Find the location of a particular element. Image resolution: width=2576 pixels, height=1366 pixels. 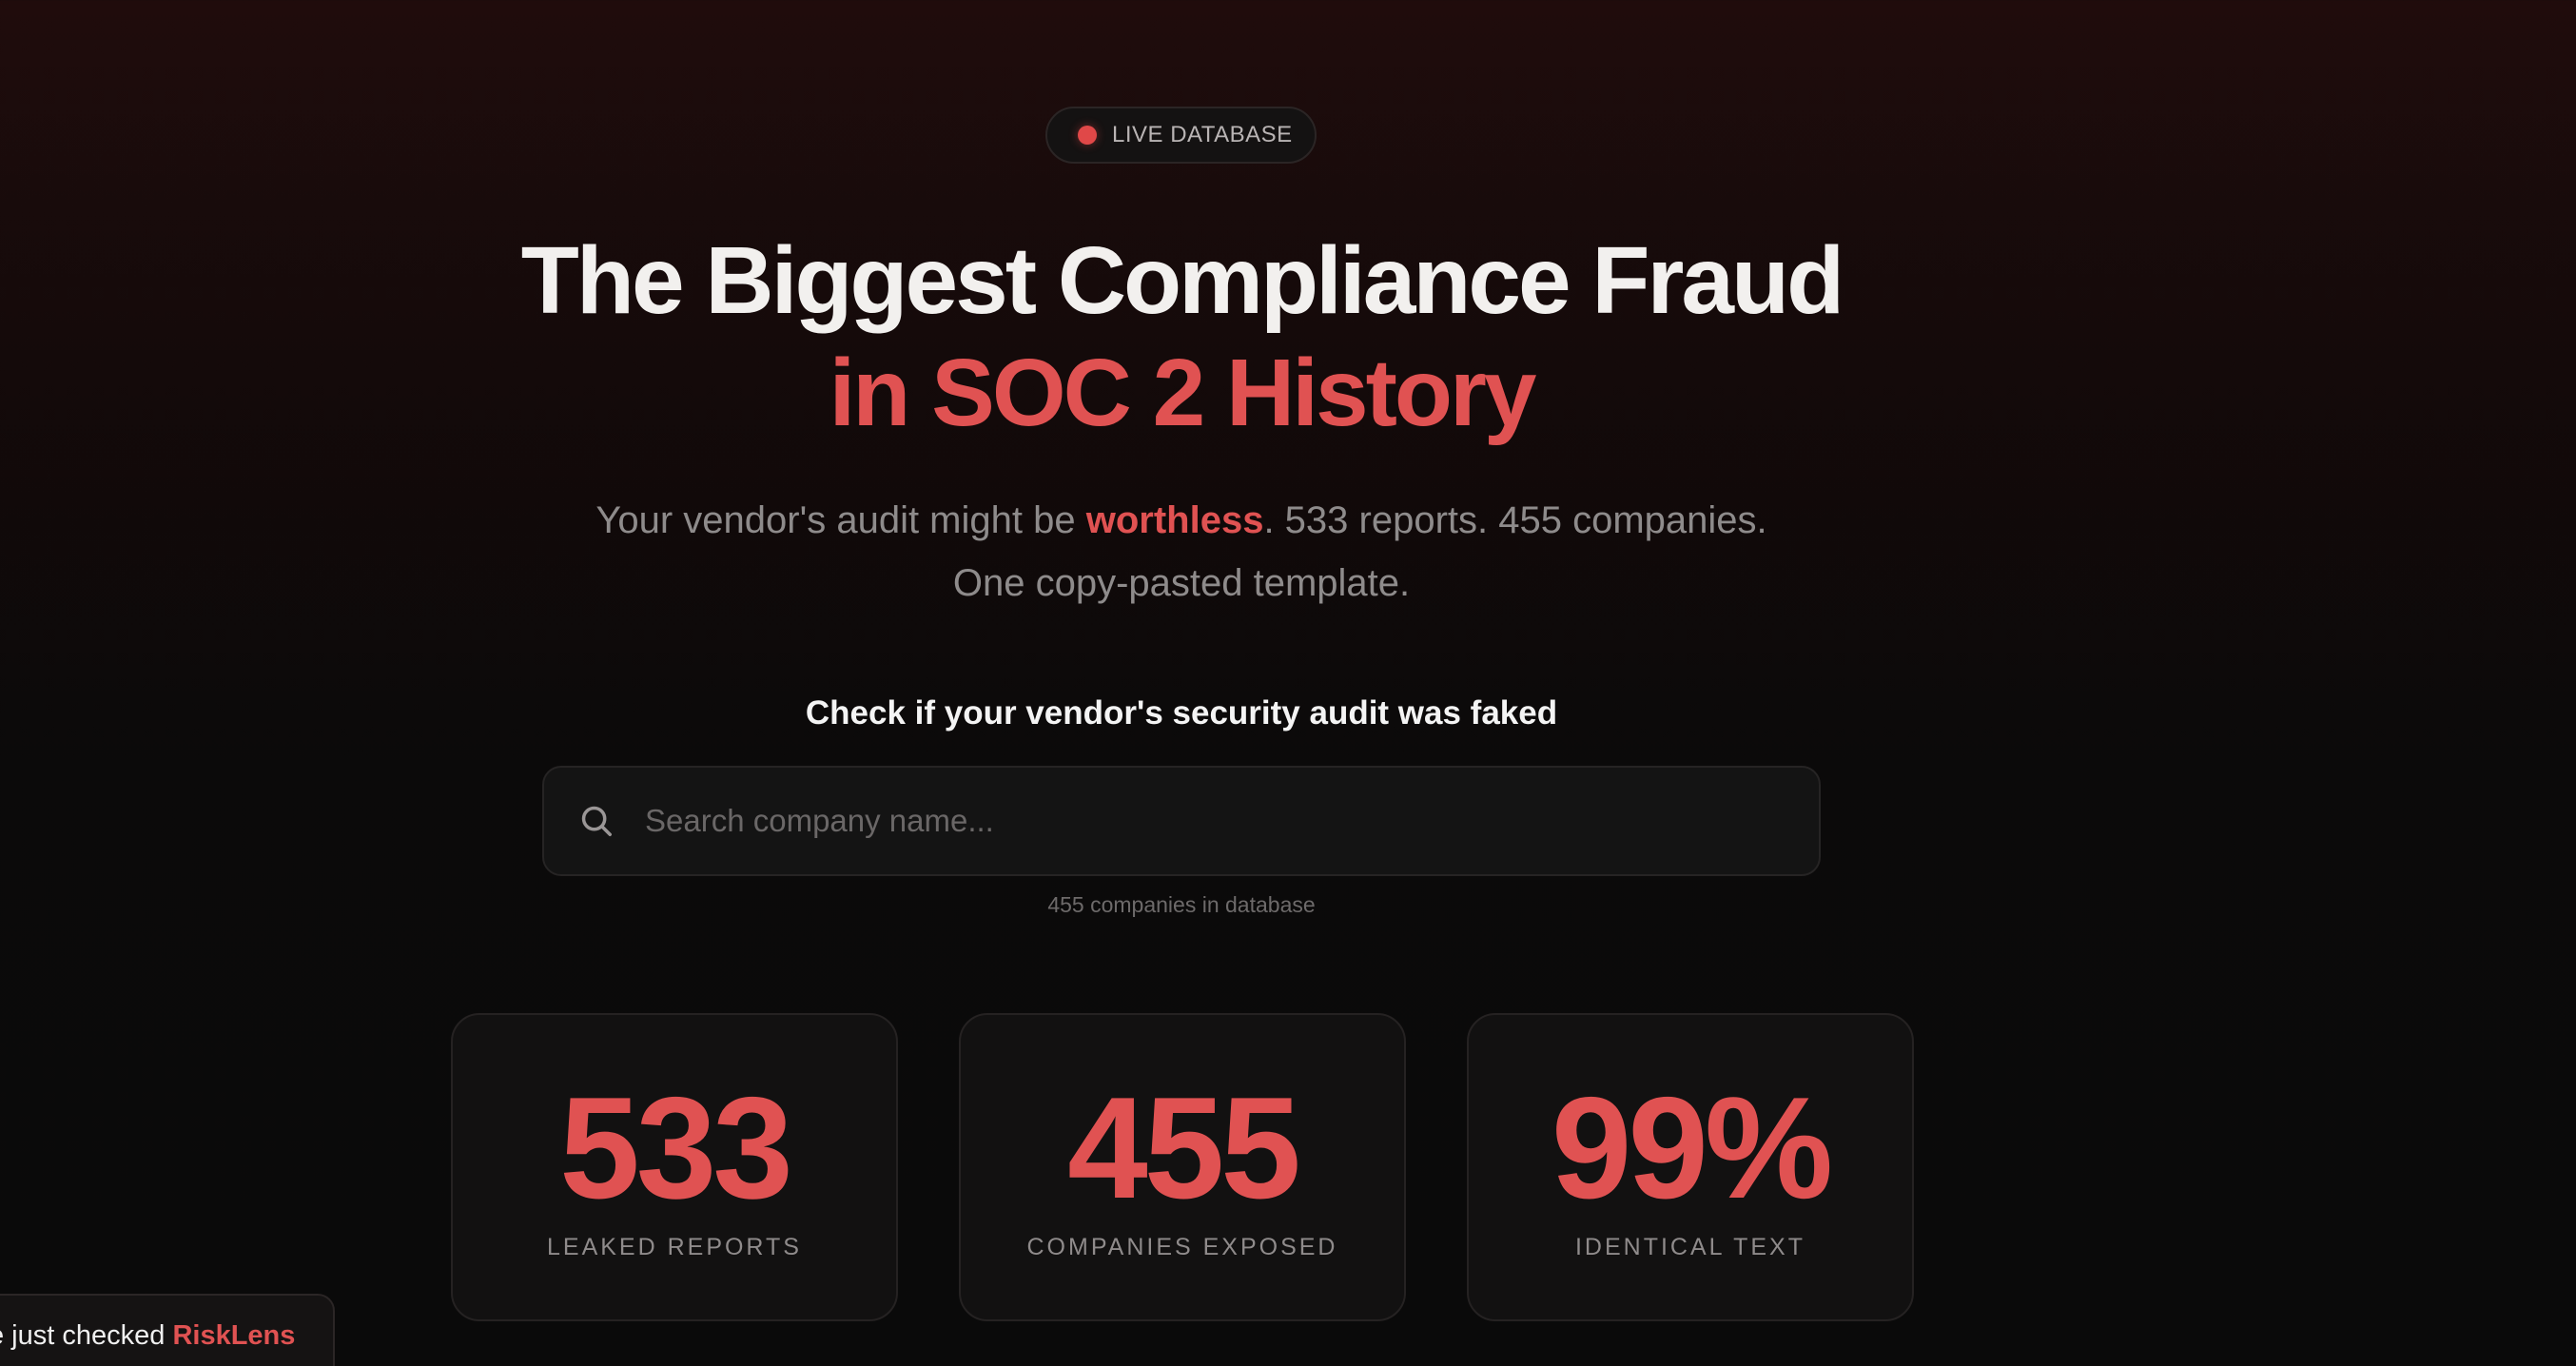

database-count: 455 companies in database is located at coordinates (1181, 904).